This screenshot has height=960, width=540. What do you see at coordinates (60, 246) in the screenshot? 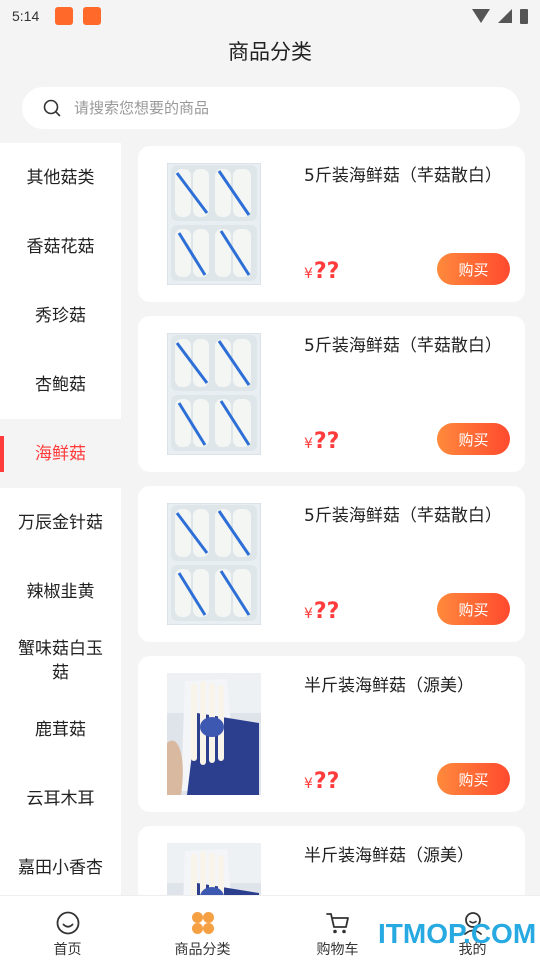
I see `sidebar-item-shiitake: 香菇花菇` at bounding box center [60, 246].